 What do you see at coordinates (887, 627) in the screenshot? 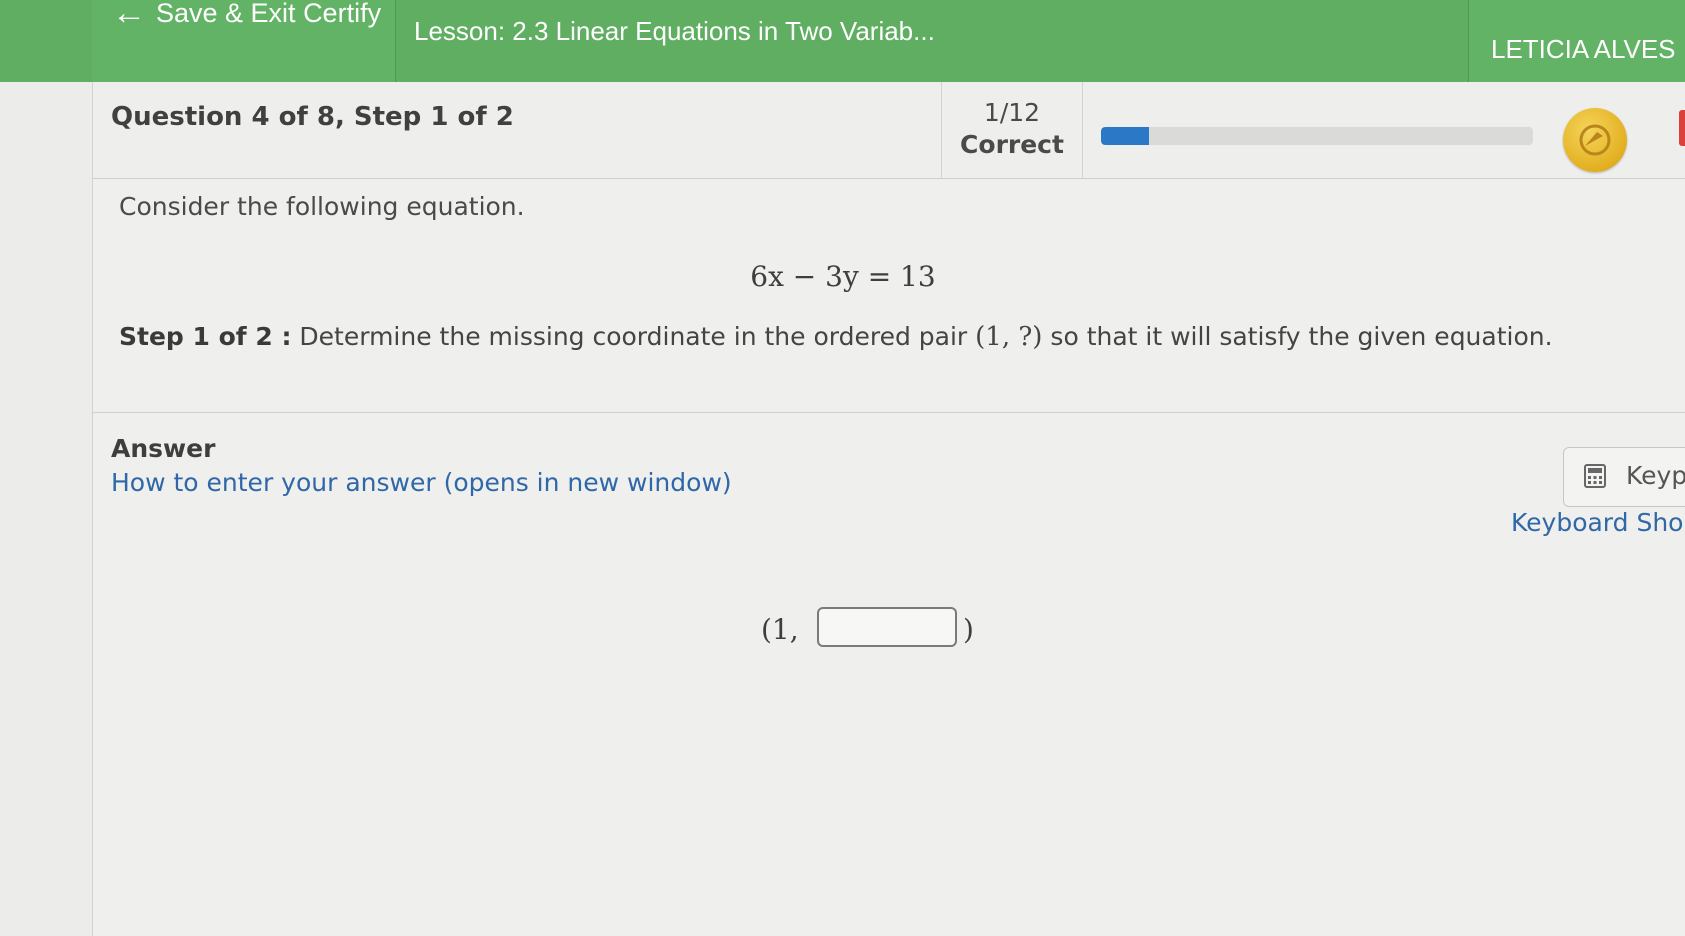
I see `coordinate-input` at bounding box center [887, 627].